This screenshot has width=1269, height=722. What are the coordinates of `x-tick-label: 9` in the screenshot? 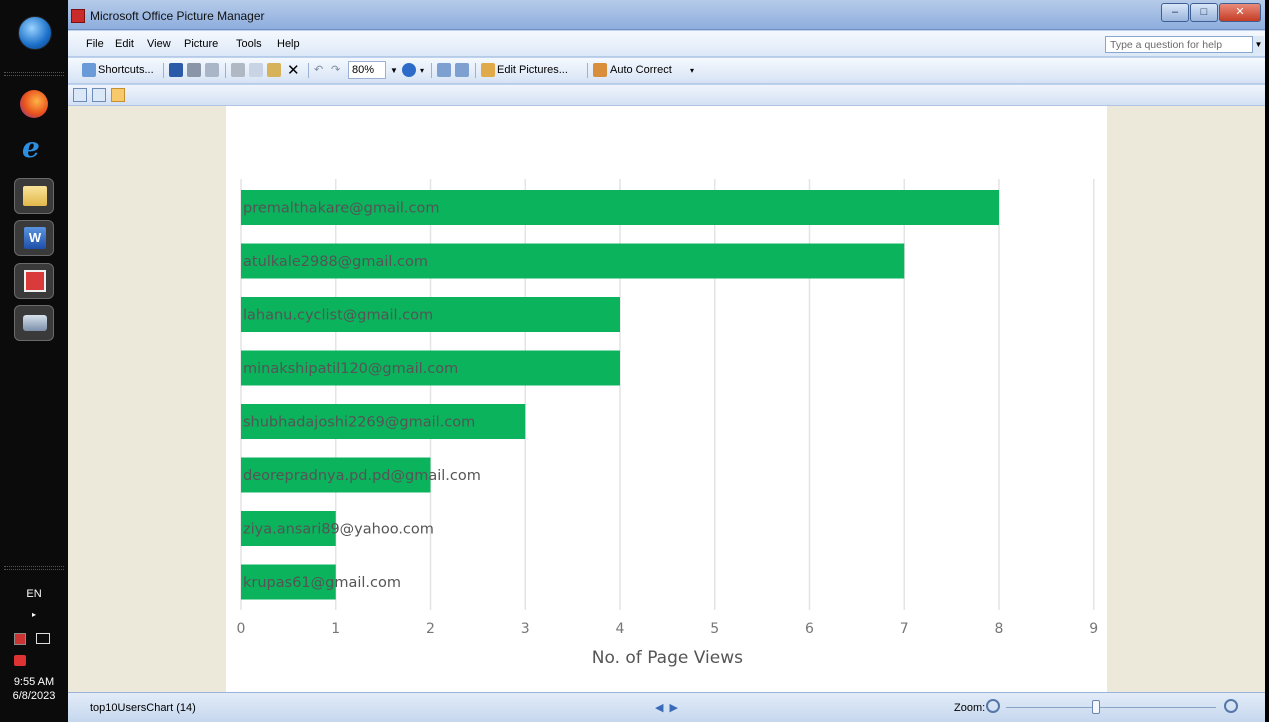 It's located at (1093, 629).